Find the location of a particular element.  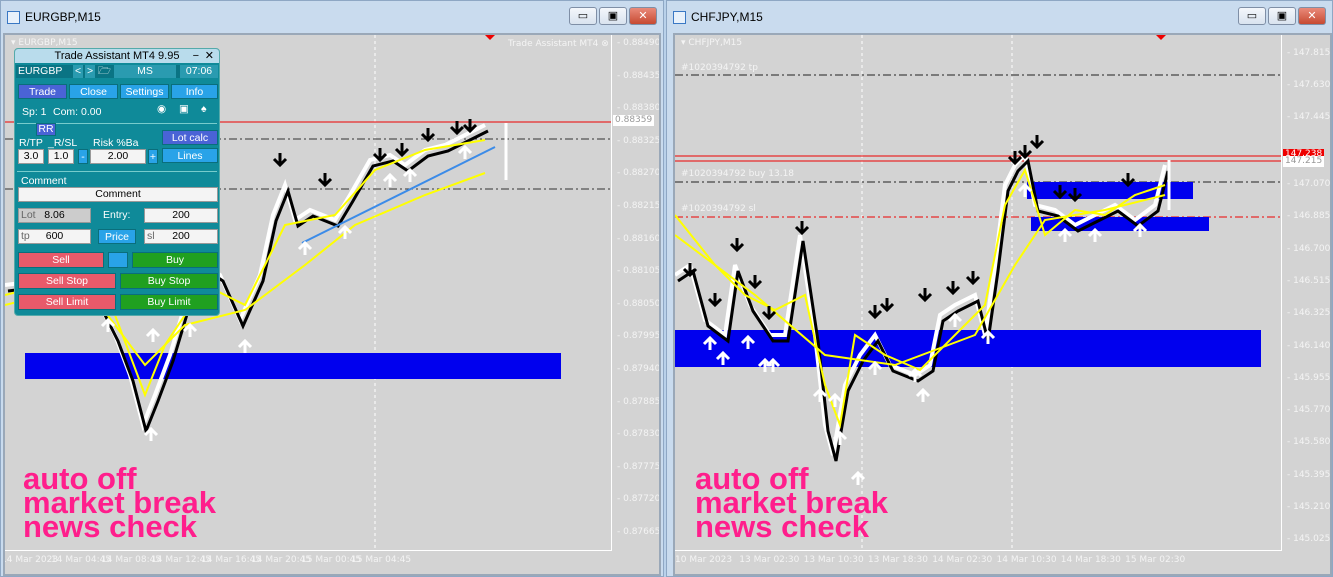

entry-label: Entry: is located at coordinates (117, 215).